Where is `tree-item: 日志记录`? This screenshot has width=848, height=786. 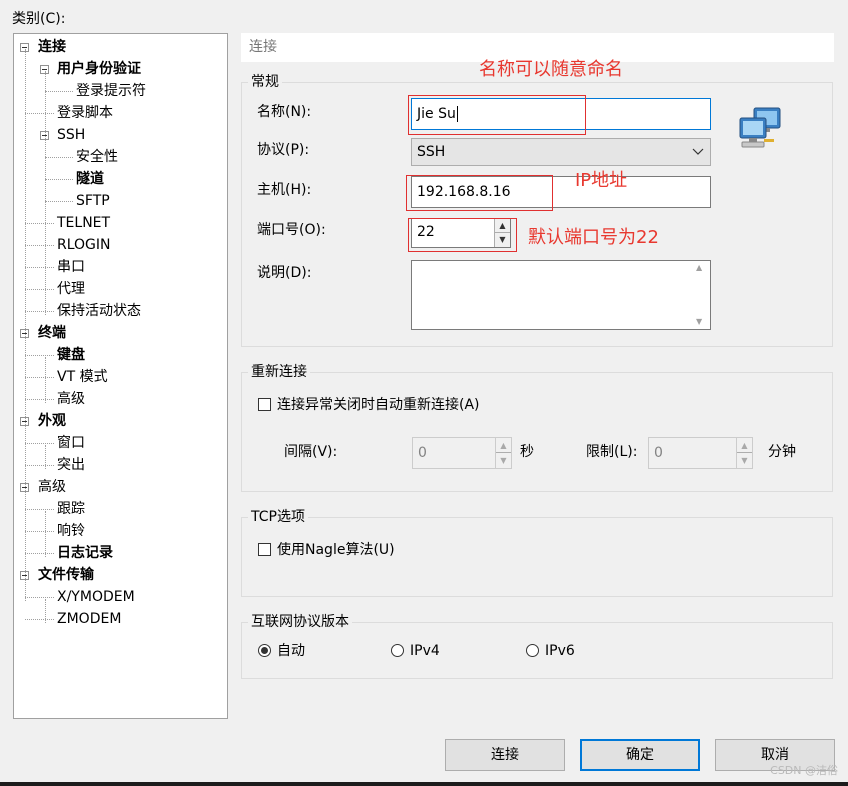 tree-item: 日志记录 is located at coordinates (85, 553).